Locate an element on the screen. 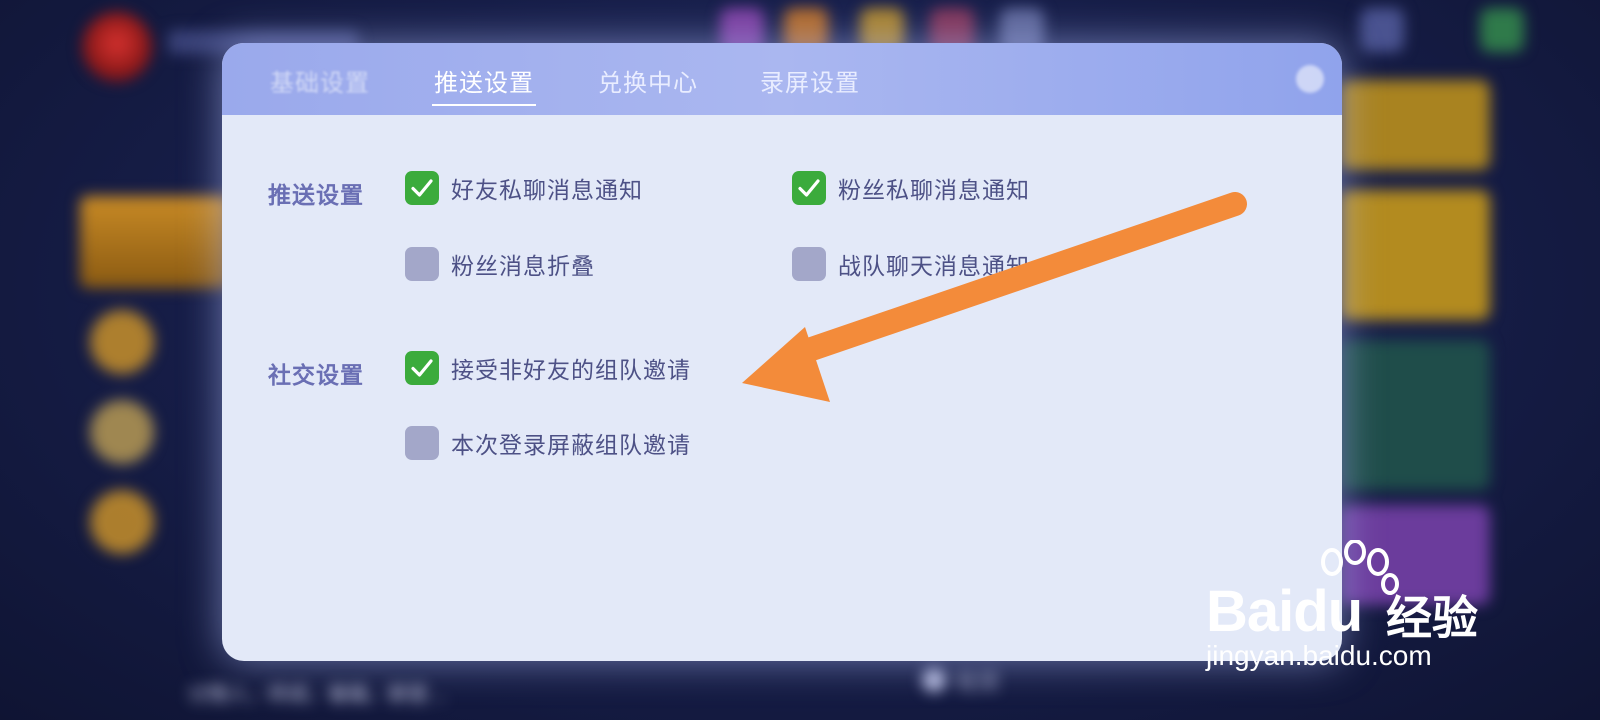 This screenshot has width=1600, height=720. option-team-chat-msg: 战队聊天消息通知 is located at coordinates (911, 264).